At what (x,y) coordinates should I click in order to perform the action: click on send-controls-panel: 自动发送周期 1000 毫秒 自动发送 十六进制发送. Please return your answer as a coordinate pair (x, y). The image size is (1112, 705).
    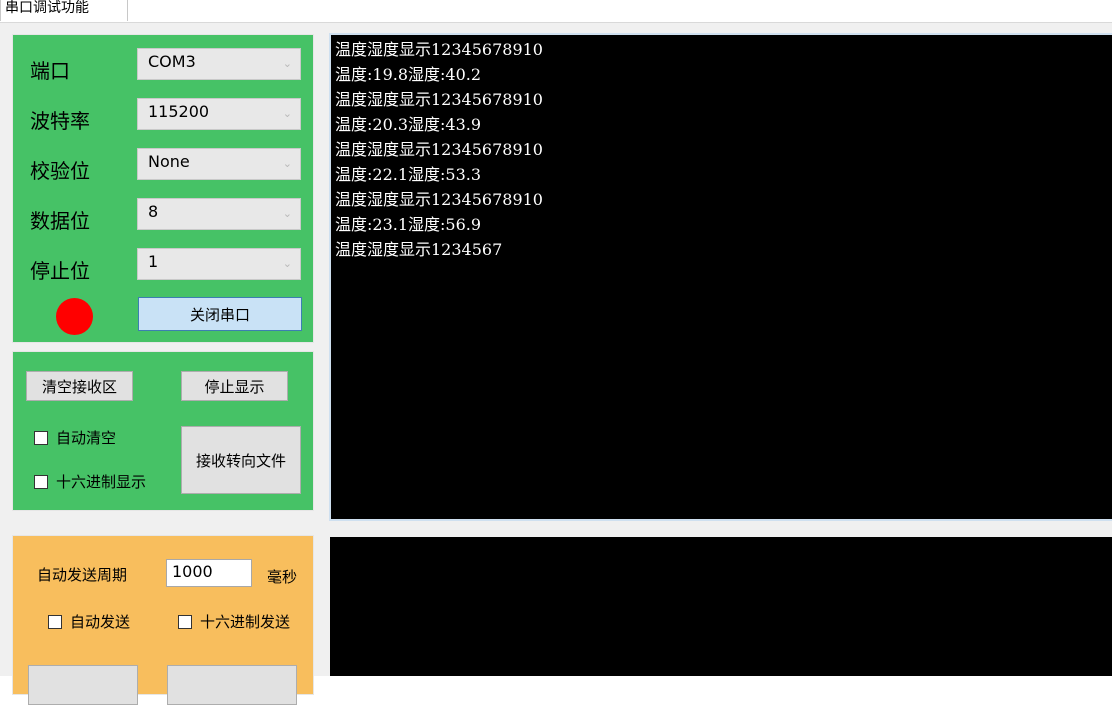
    Looking at the image, I should click on (163, 620).